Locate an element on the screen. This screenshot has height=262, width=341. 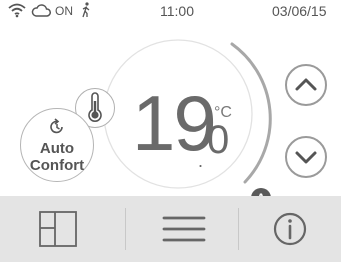
mode-button: Auto Confort is located at coordinates (57, 145).